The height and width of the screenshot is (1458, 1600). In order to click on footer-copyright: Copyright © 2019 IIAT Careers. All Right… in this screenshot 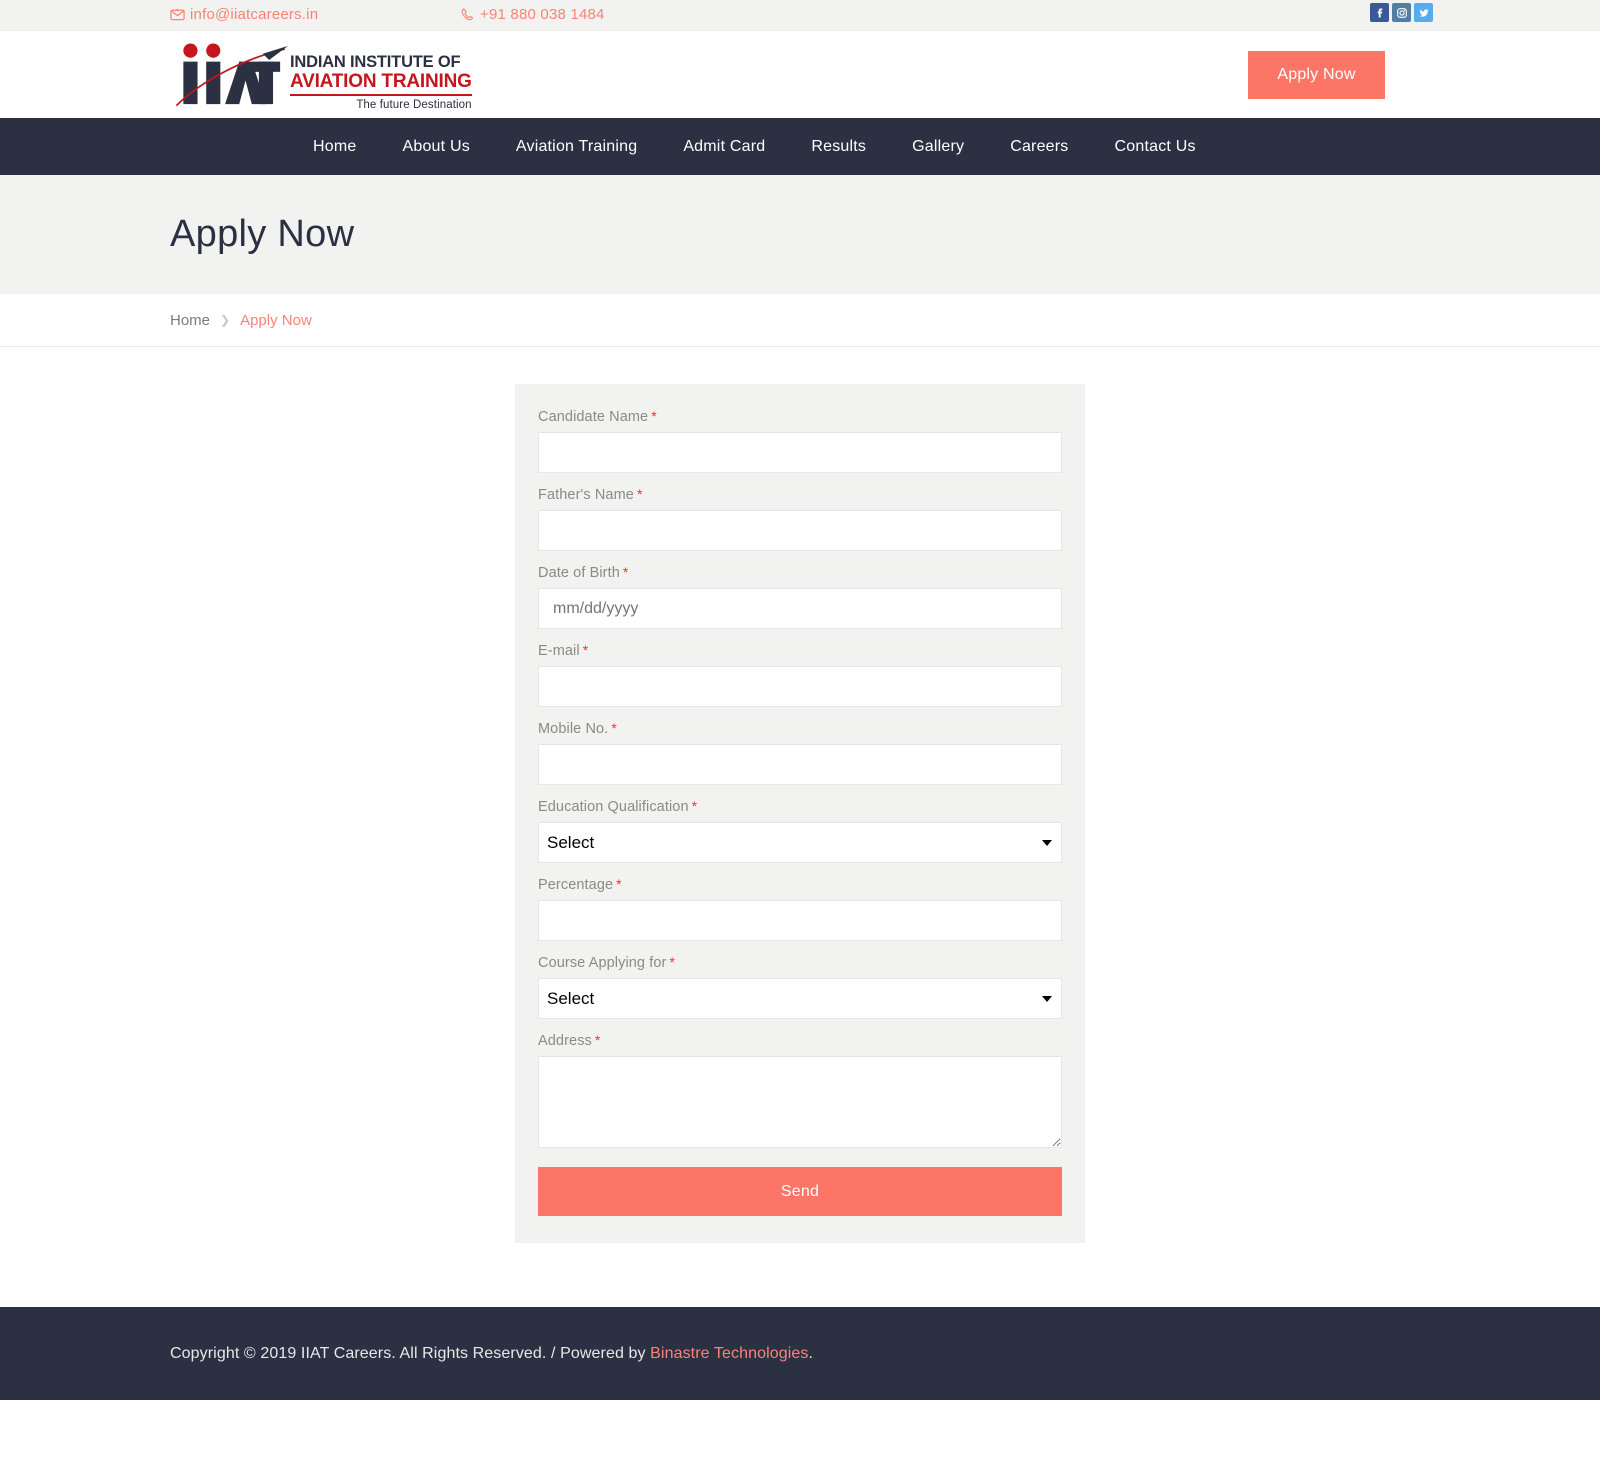, I will do `click(491, 1353)`.